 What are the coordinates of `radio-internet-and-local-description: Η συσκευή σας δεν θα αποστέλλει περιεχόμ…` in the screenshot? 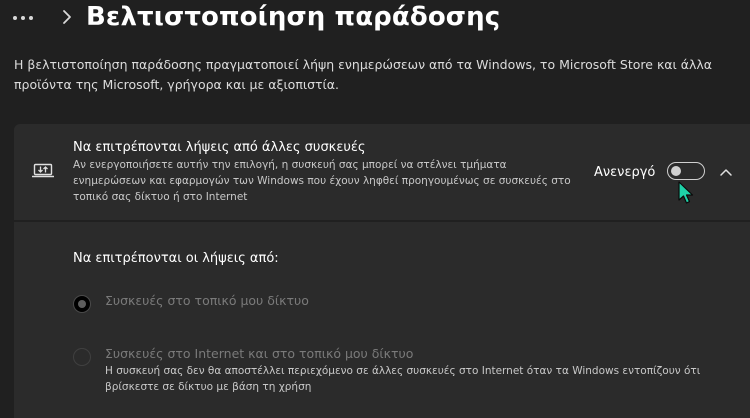 It's located at (403, 379).